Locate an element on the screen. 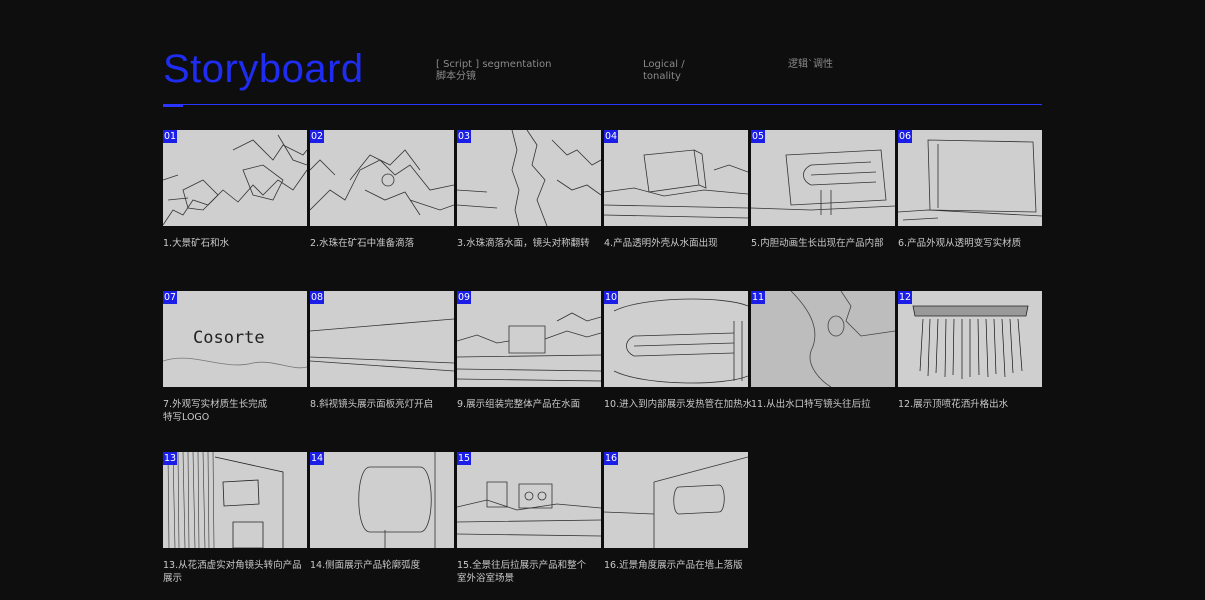 Image resolution: width=1205 pixels, height=600 pixels. frame-number-badge: 14 is located at coordinates (317, 458).